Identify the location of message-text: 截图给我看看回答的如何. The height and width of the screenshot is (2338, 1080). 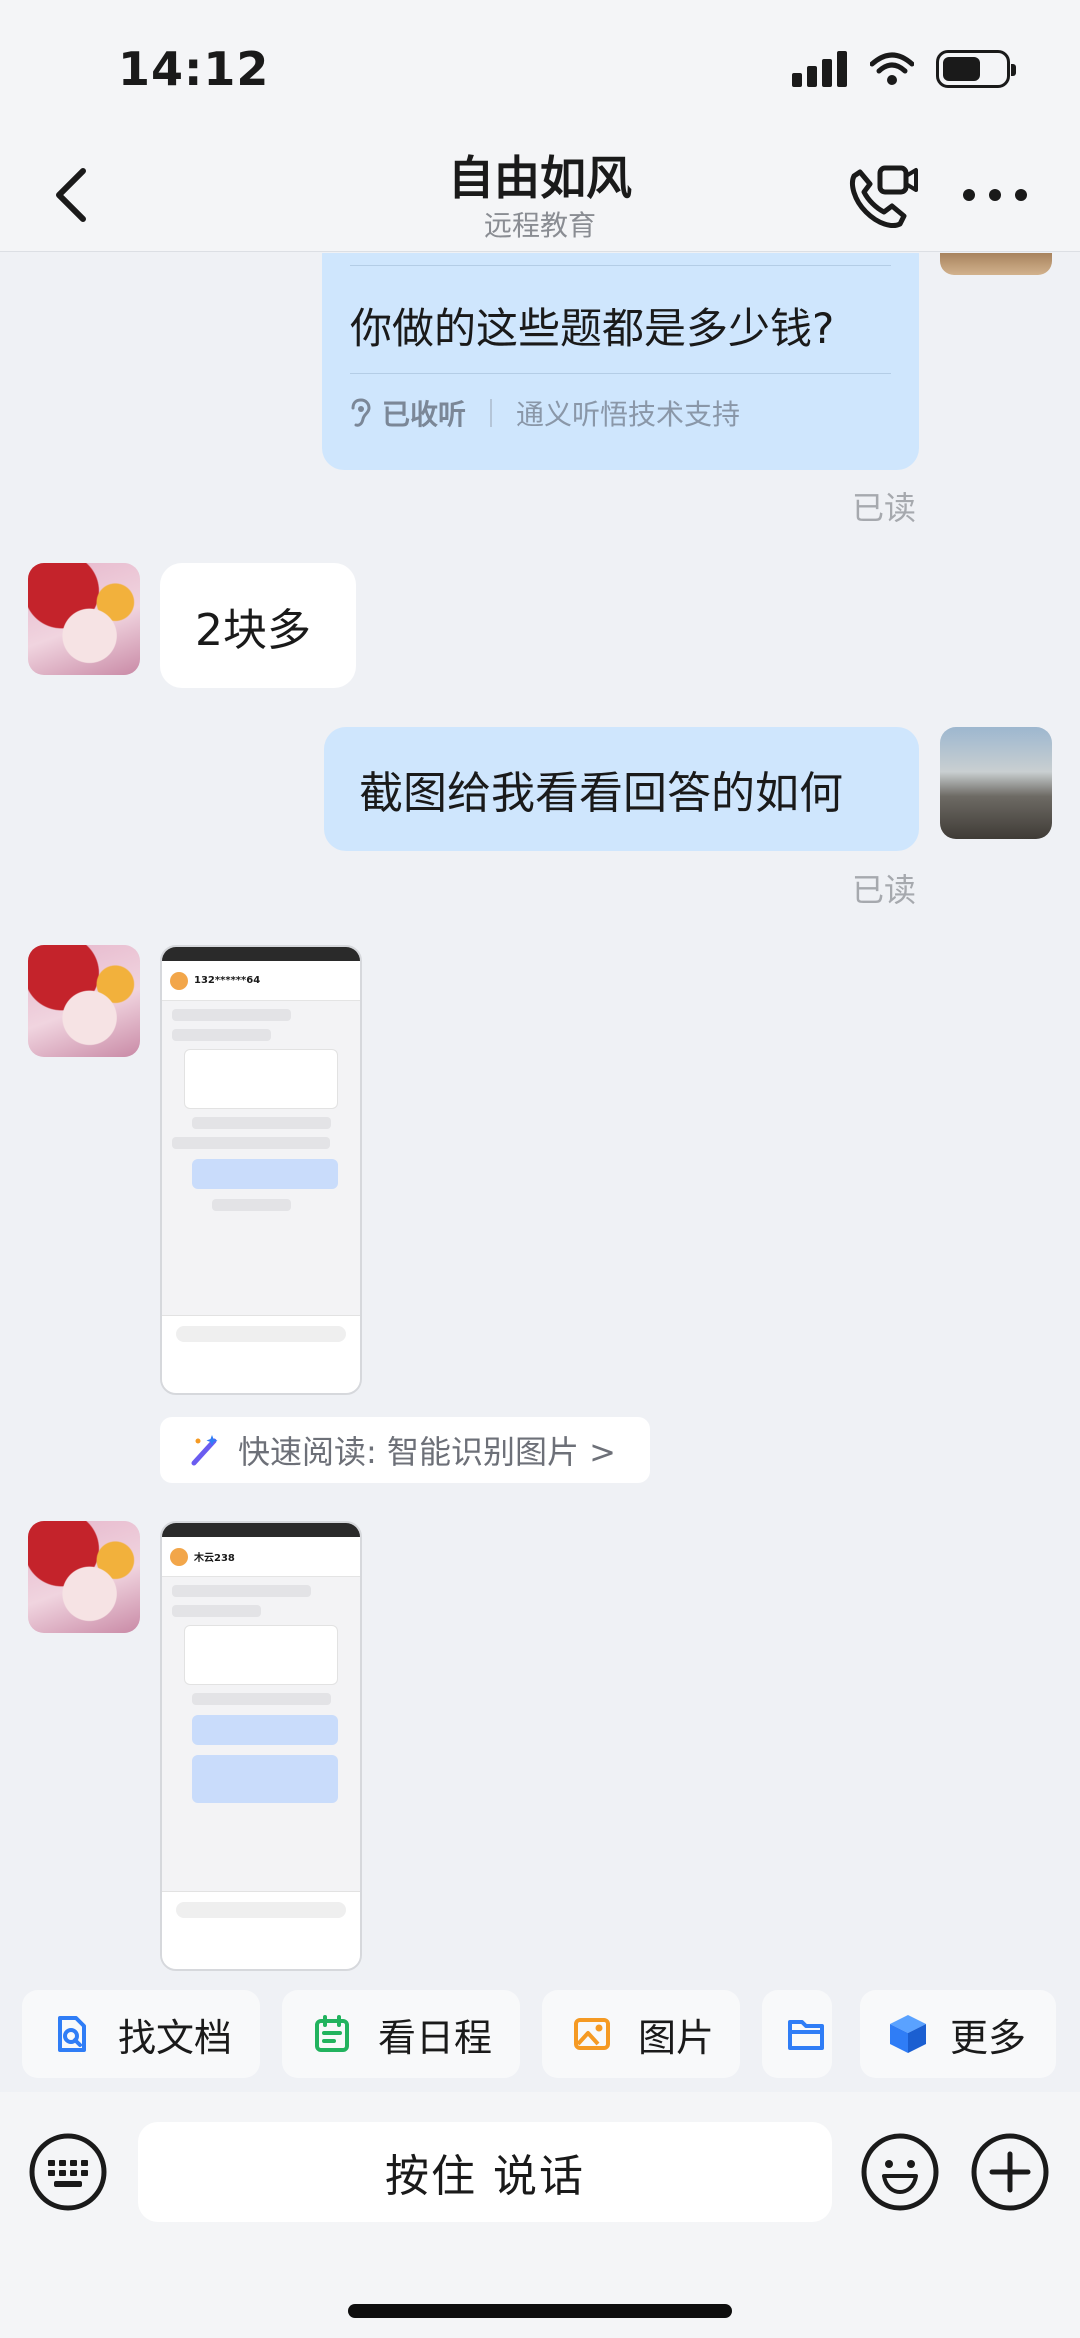
(601, 793).